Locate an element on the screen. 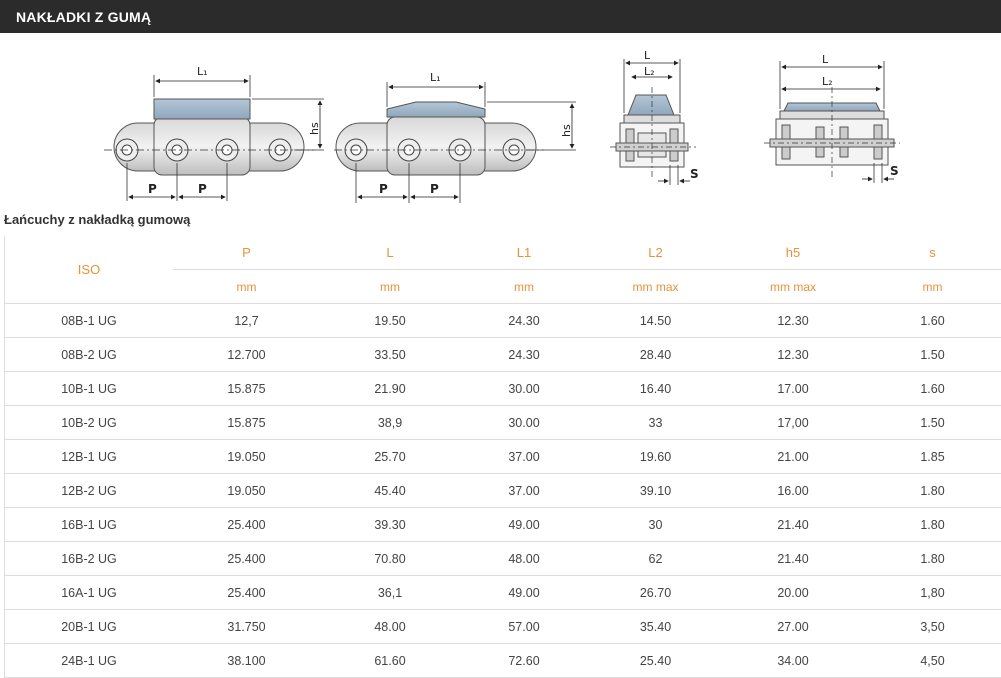 This screenshot has width=1001, height=678. cell-p: 19.050 is located at coordinates (246, 456).